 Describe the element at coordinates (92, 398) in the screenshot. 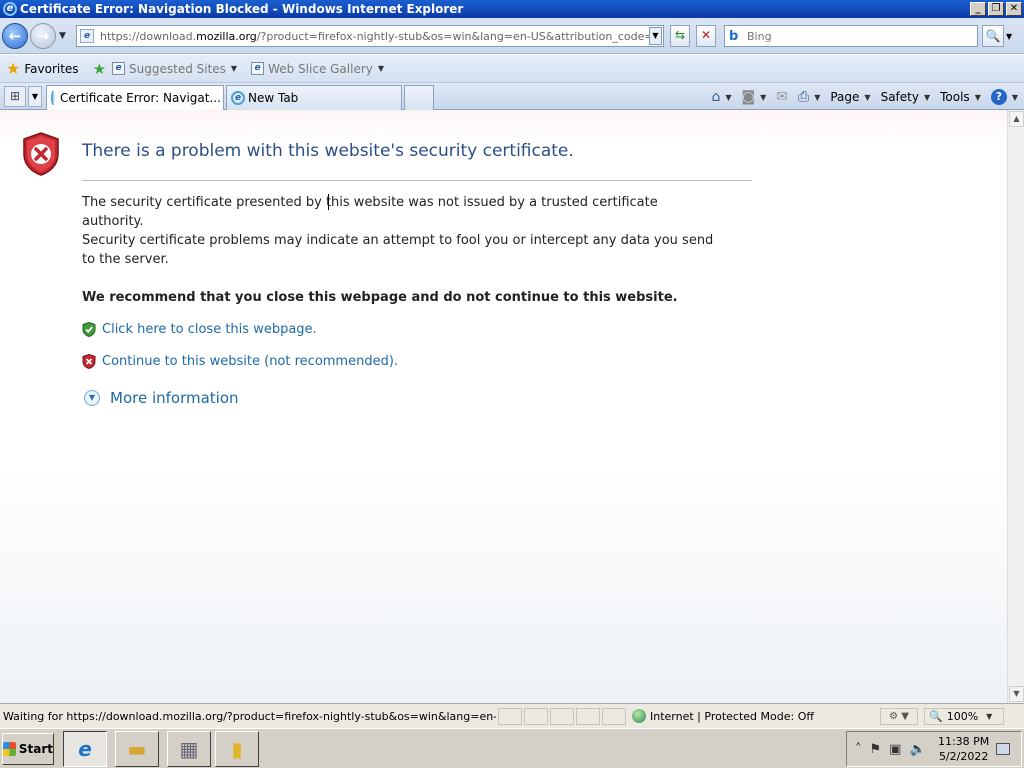

I see `expand-chevron-icon: ▼` at that location.